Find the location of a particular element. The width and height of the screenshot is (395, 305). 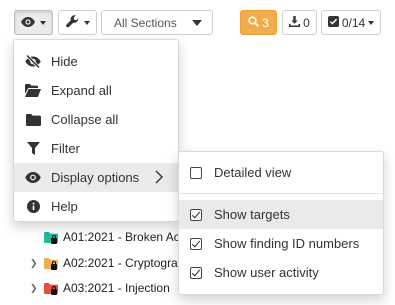

tree-item: ❯ A03:2021 - Injection is located at coordinates (100, 288).